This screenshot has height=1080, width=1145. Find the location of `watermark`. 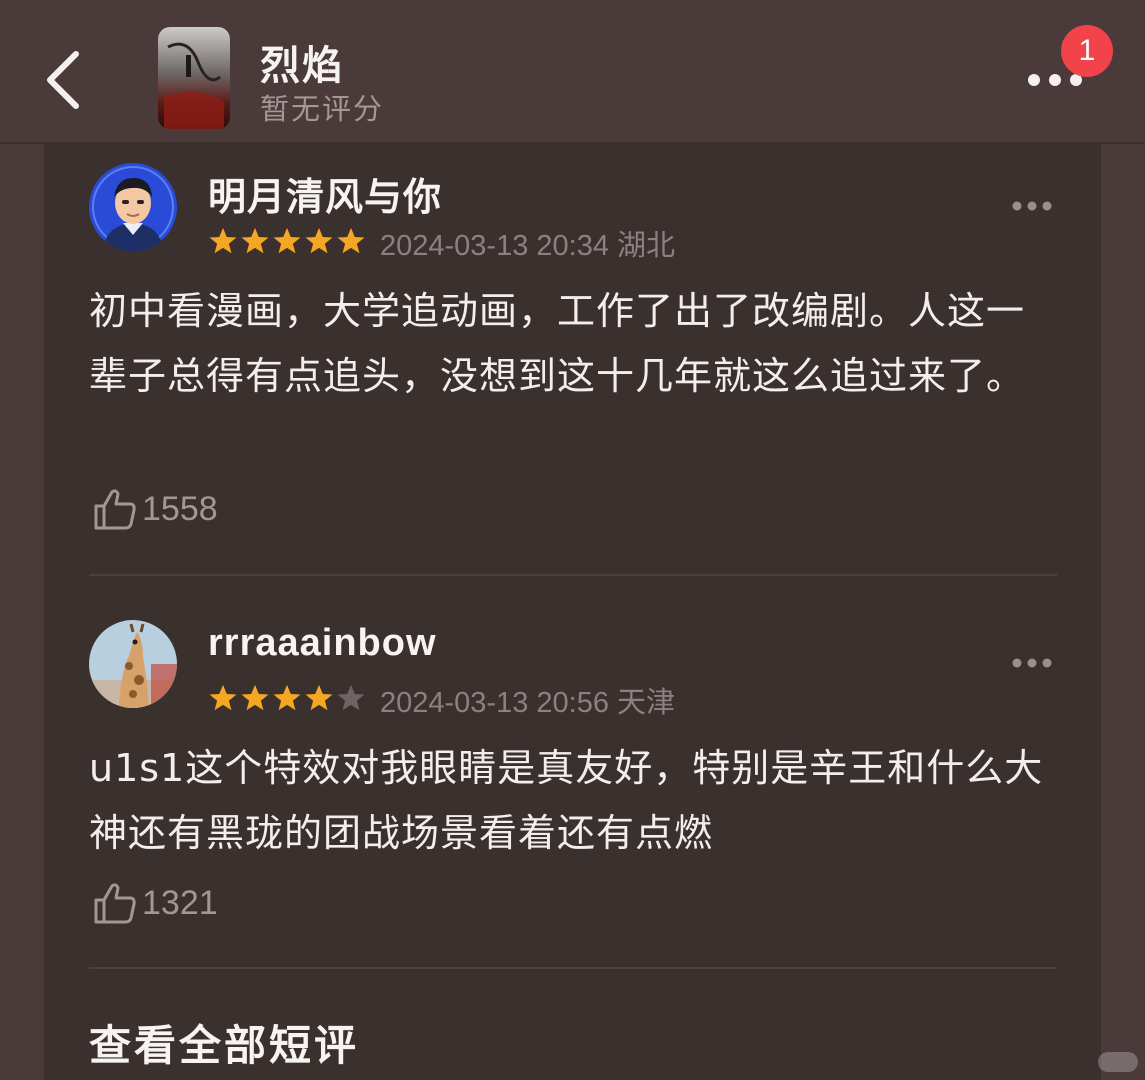

watermark is located at coordinates (1118, 1062).